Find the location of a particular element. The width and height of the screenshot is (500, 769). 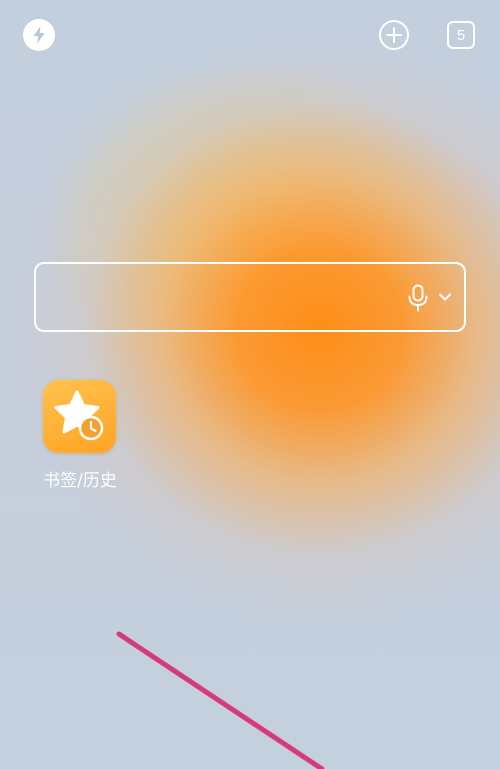

search-input is located at coordinates (222, 298).